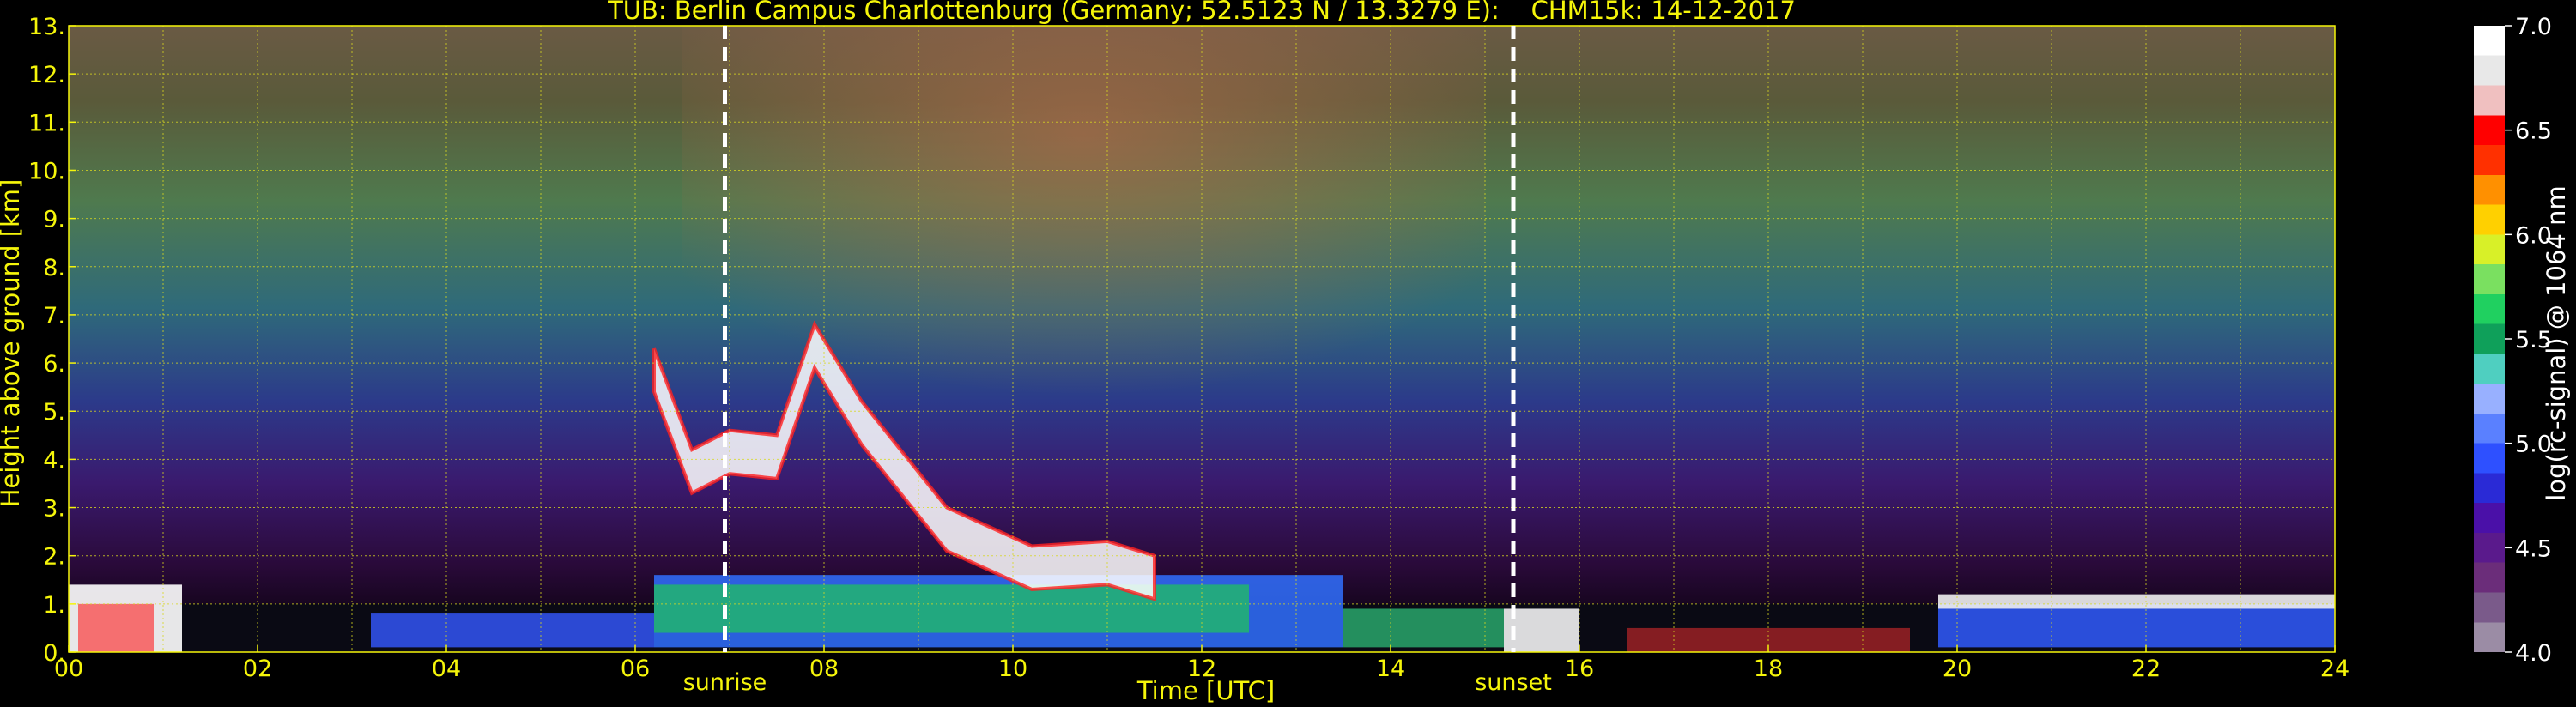 The width and height of the screenshot is (2576, 707). Describe the element at coordinates (1957, 669) in the screenshot. I see `x-tick-label: 20` at that location.